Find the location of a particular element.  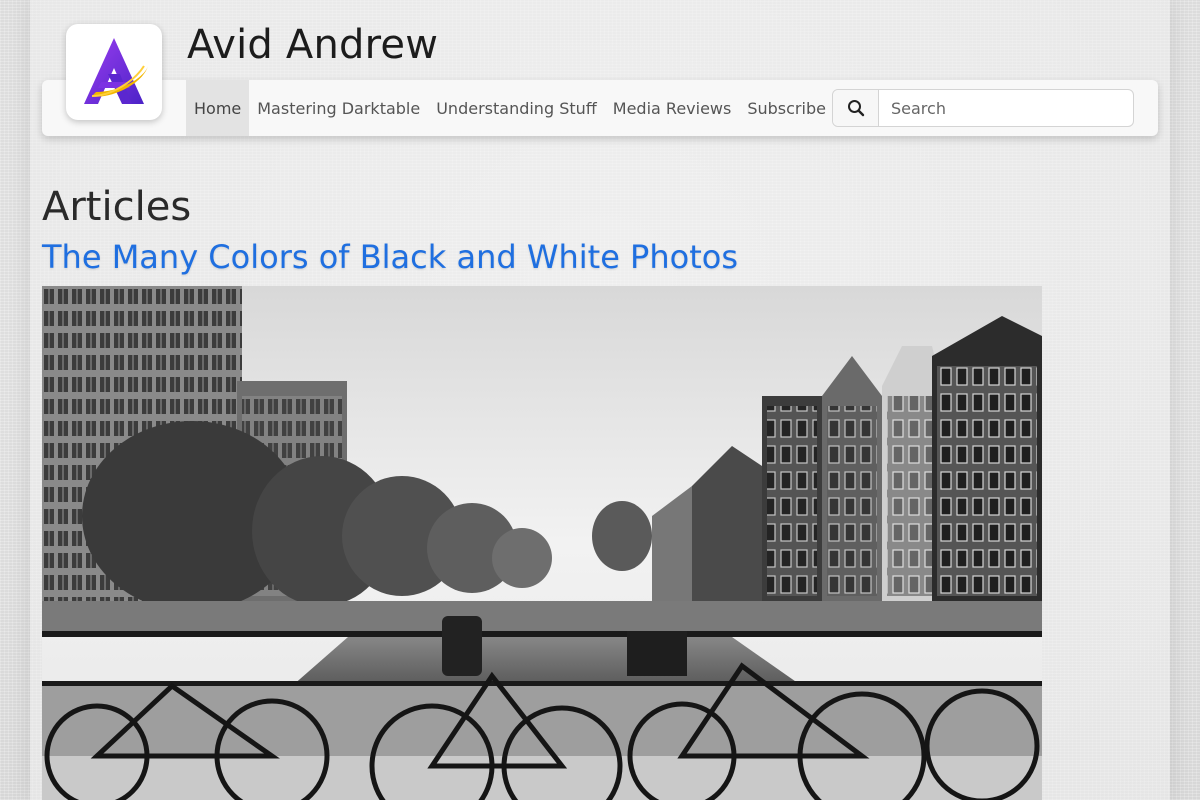

nav-understanding-stuff: Understanding Stuff is located at coordinates (516, 108).